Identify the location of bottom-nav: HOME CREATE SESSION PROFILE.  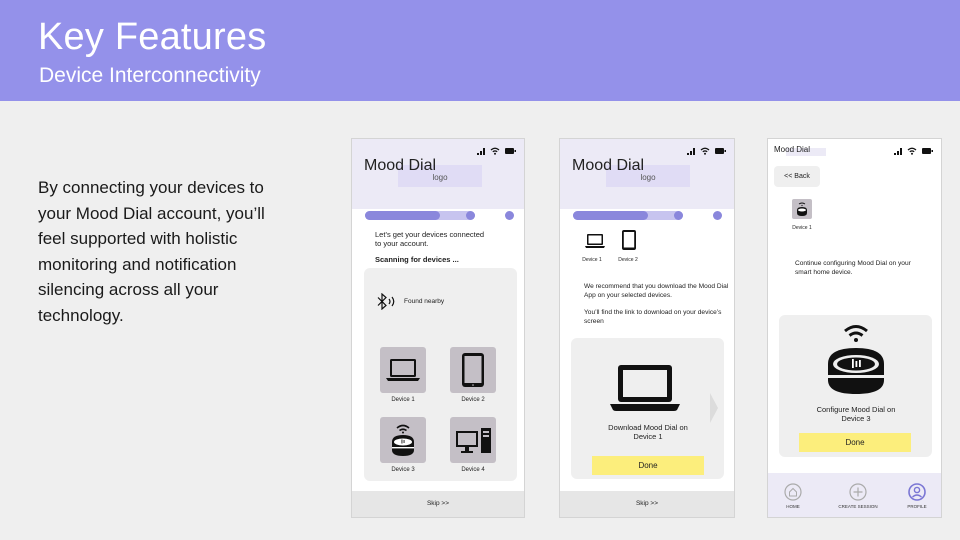
(854, 495).